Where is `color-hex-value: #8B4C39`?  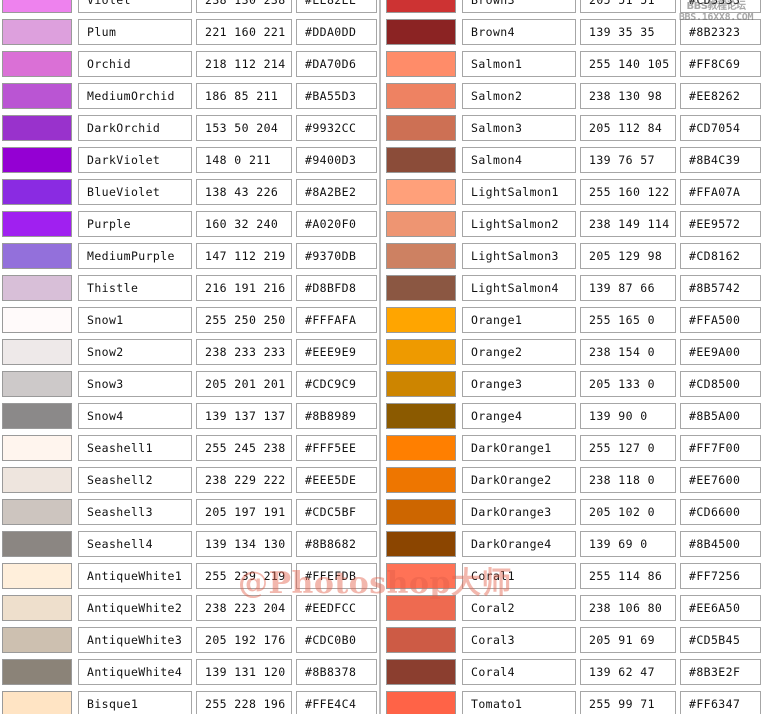 color-hex-value: #8B4C39 is located at coordinates (720, 160).